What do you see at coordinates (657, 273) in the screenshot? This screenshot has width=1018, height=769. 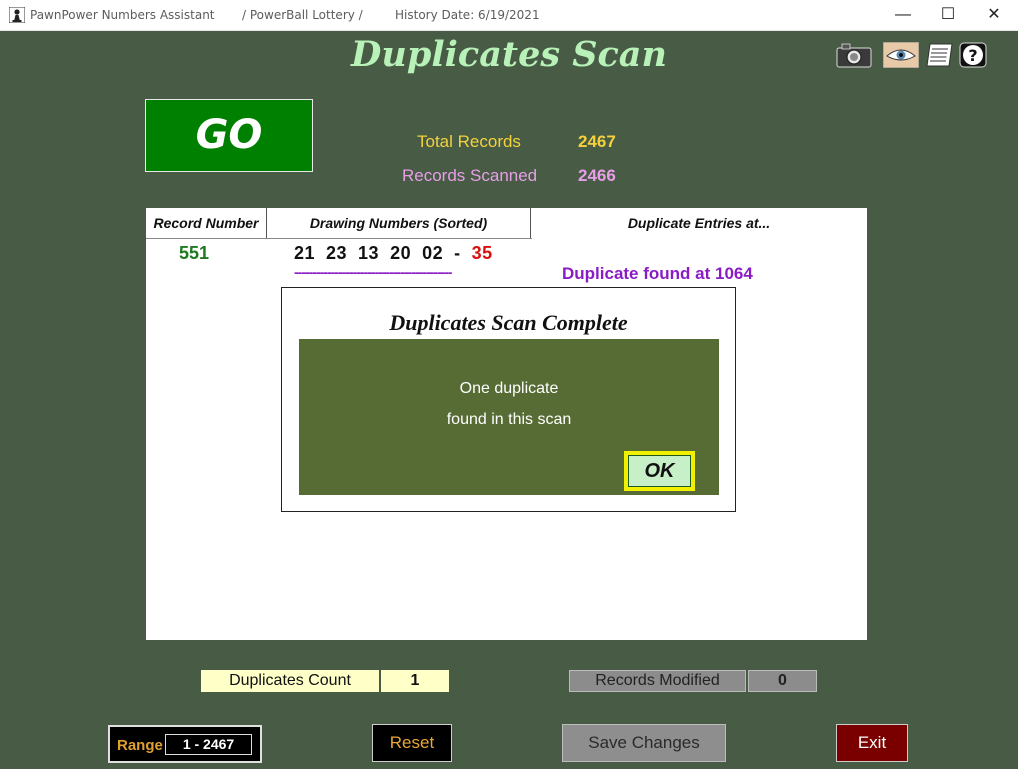 I see `duplicate-found-text: Duplicate found at 1064` at bounding box center [657, 273].